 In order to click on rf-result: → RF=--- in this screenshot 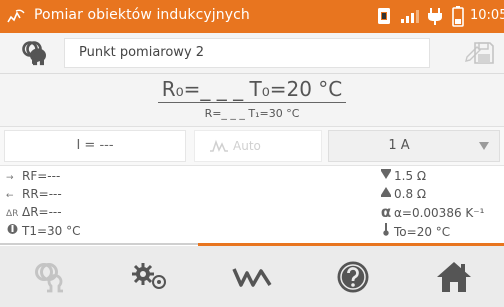, I will do `click(33, 176)`.